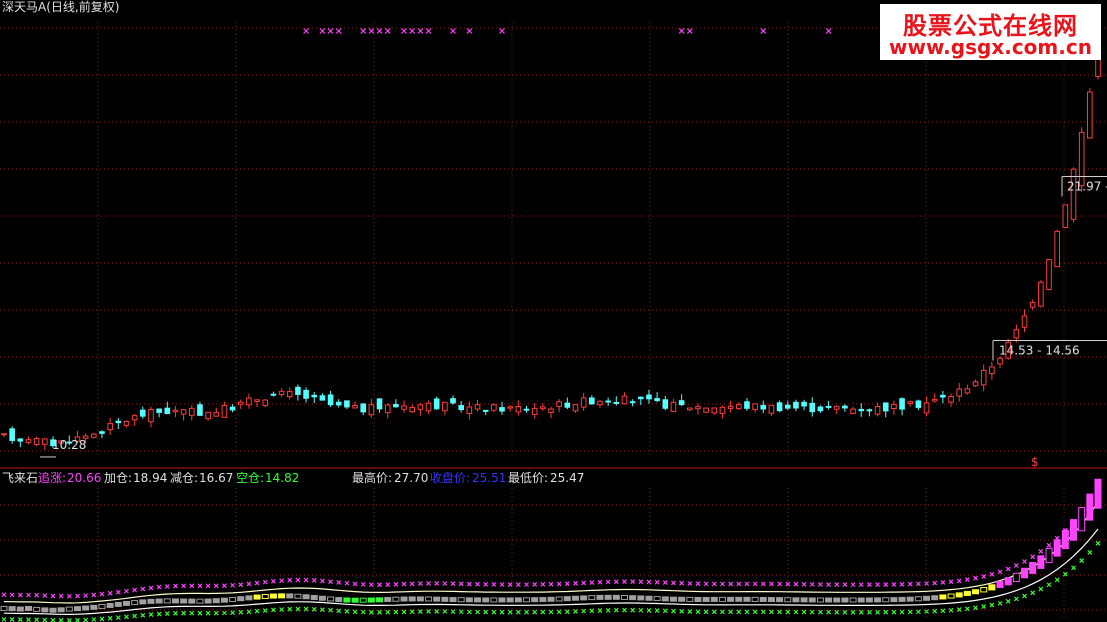 Image resolution: width=1107 pixels, height=622 pixels. I want to click on level-label-upper: 21.97 -, so click(1087, 186).